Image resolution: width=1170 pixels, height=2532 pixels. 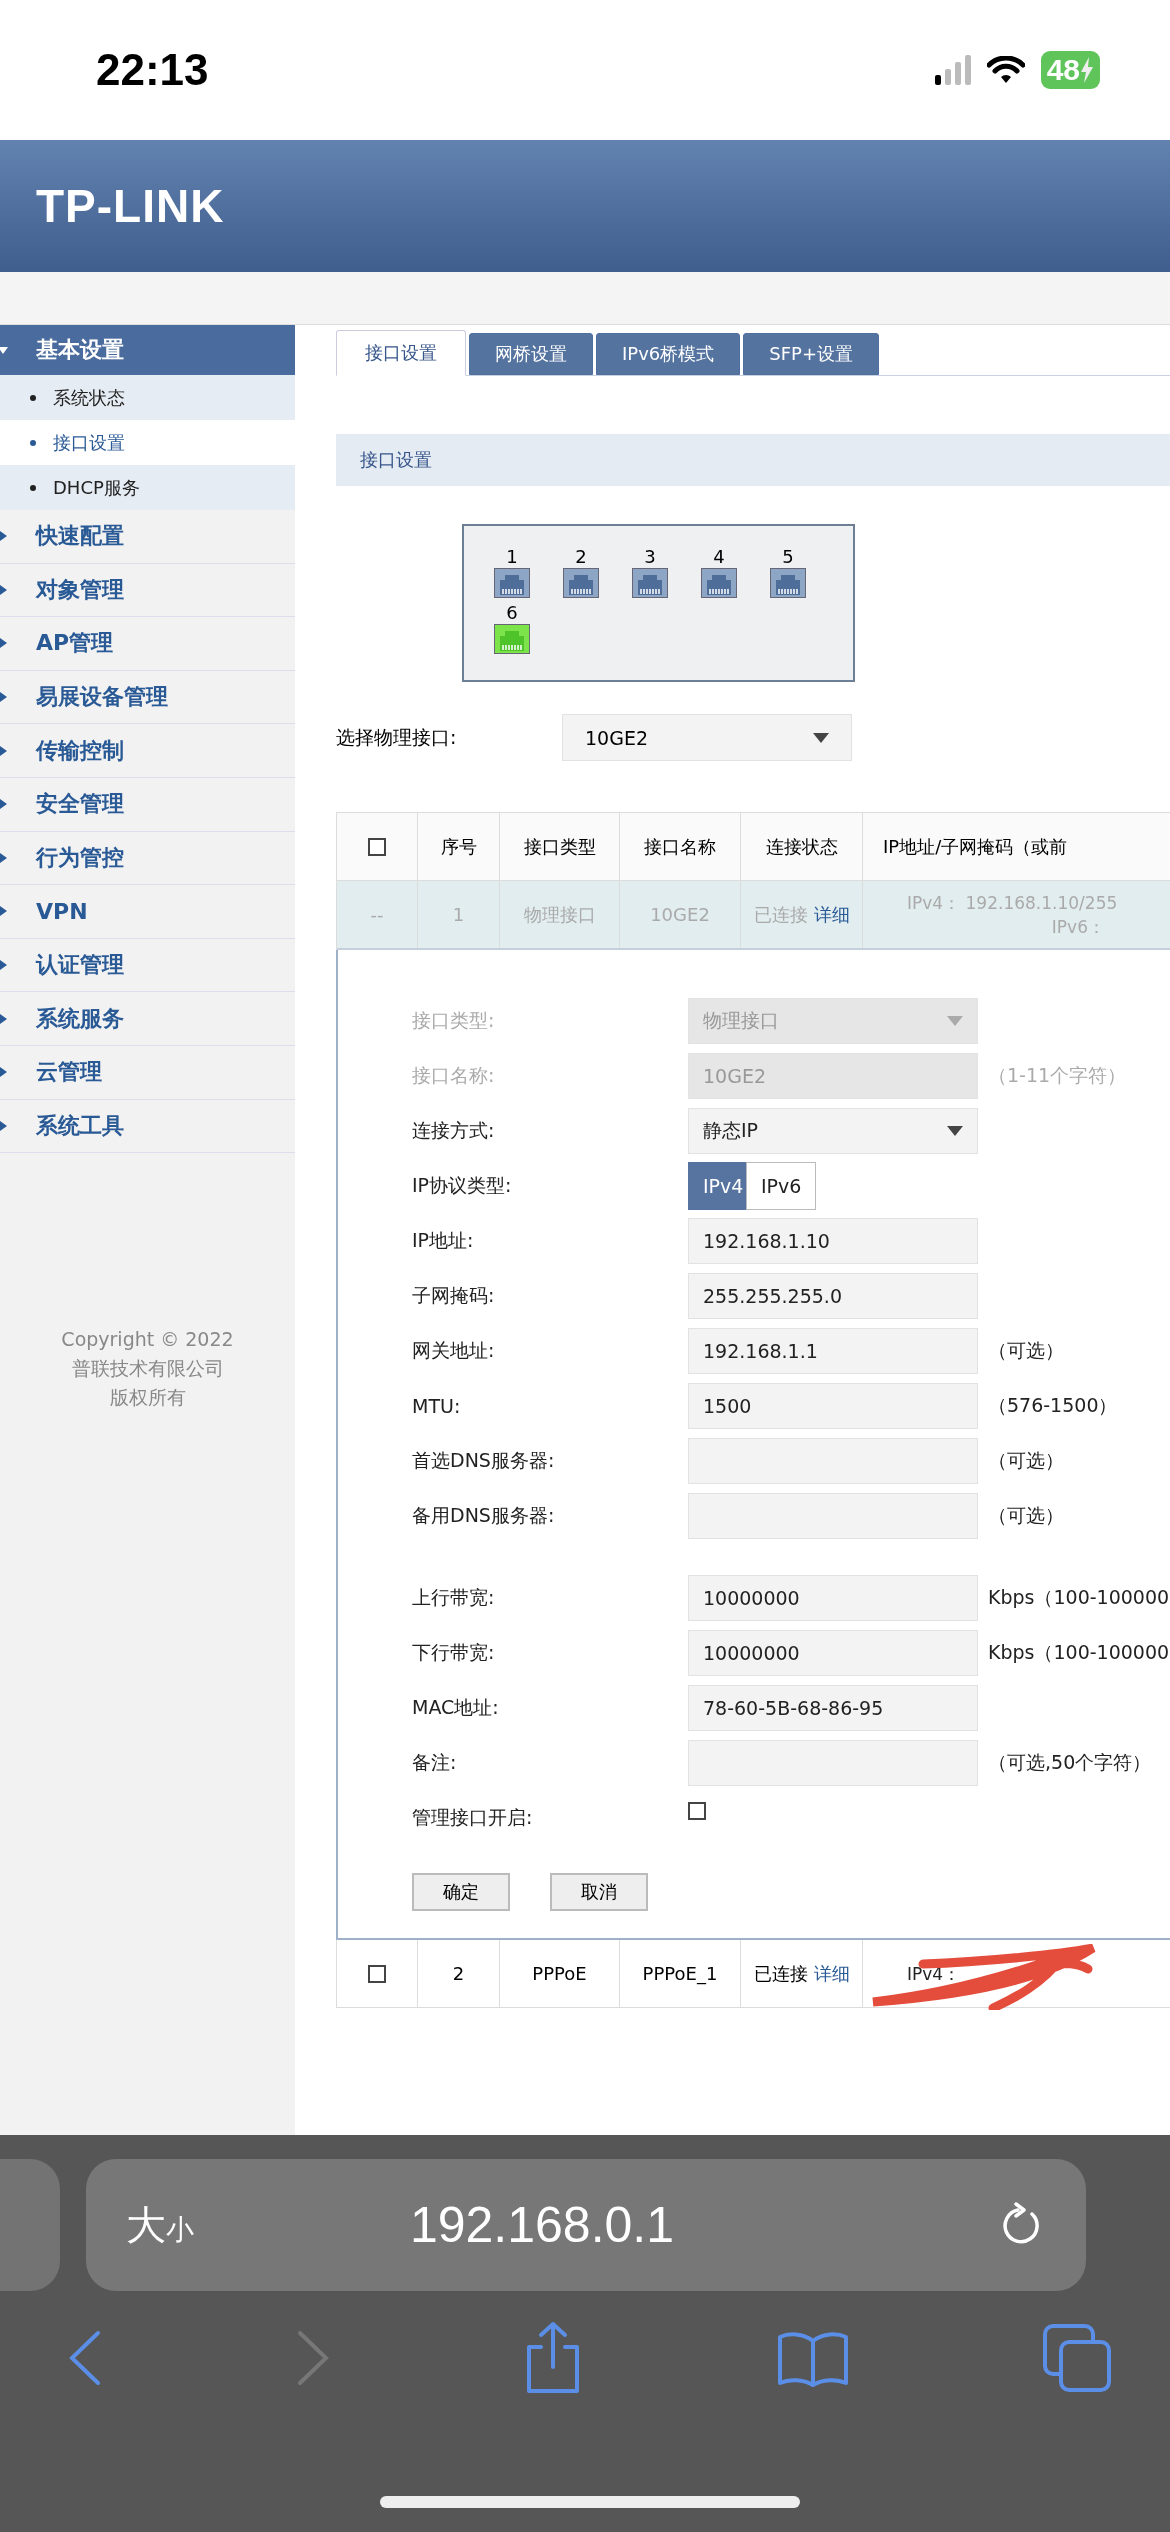 I want to click on battery-indicator: 48, so click(x=1070, y=70).